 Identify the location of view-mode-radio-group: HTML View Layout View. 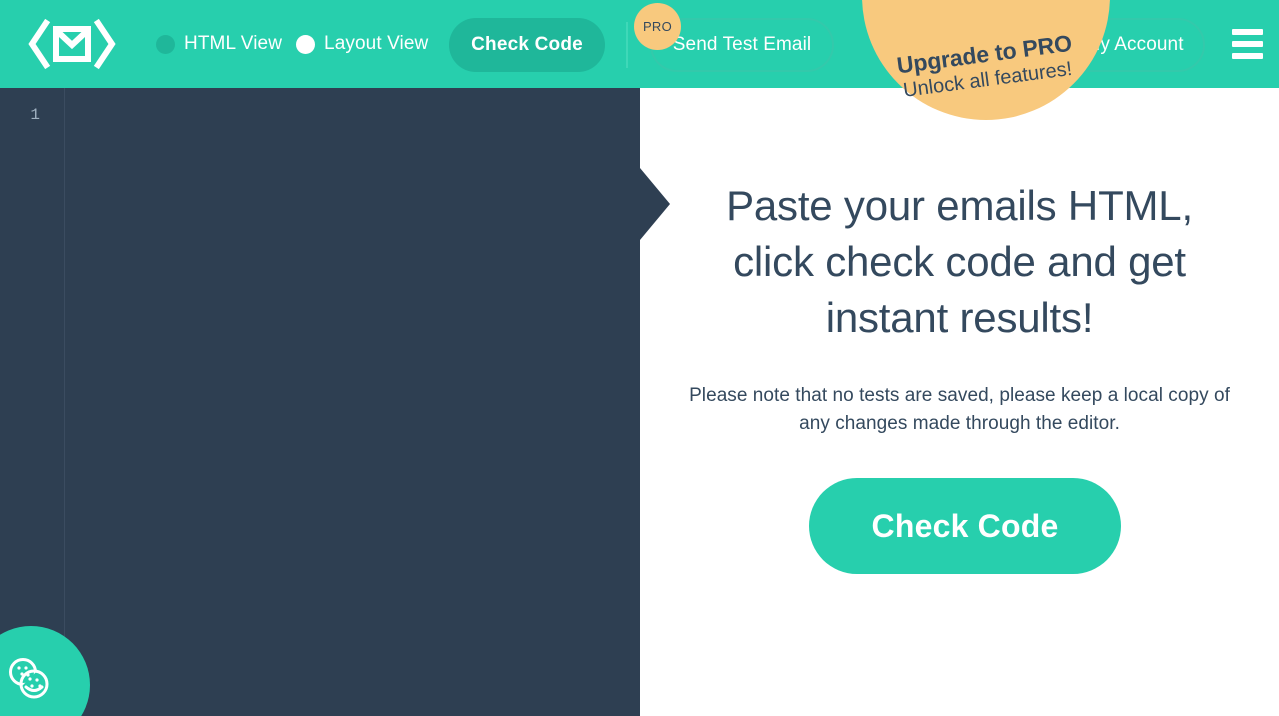
(292, 44).